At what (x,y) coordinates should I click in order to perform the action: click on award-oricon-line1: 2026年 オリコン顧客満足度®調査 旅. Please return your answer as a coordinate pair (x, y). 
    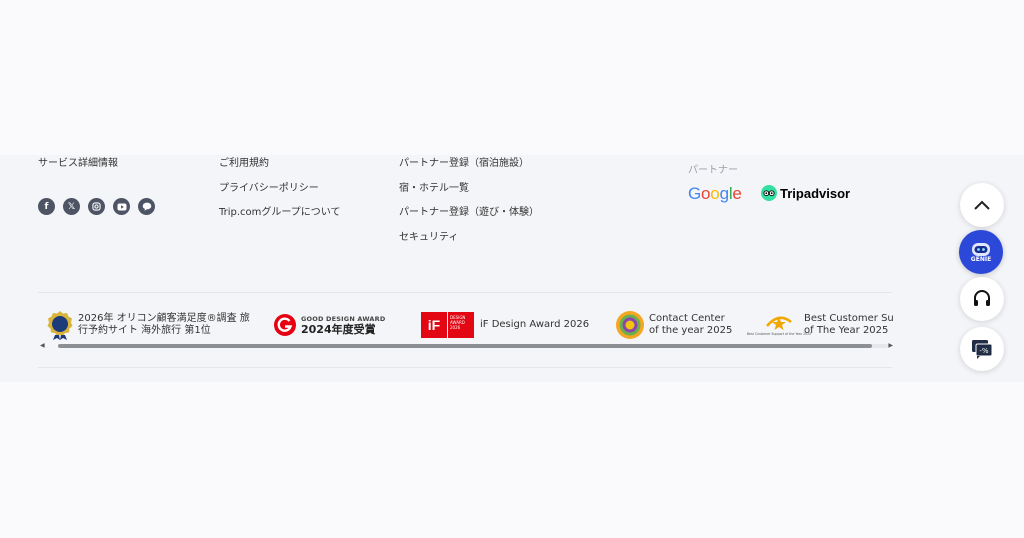
    Looking at the image, I should click on (164, 318).